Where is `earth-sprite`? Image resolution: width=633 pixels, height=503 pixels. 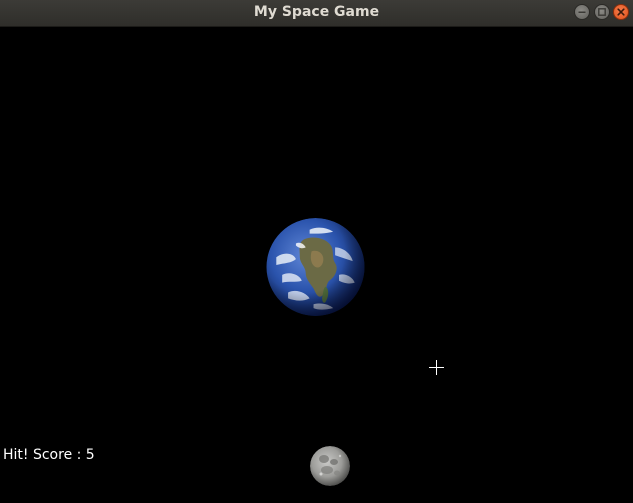
earth-sprite is located at coordinates (315, 267).